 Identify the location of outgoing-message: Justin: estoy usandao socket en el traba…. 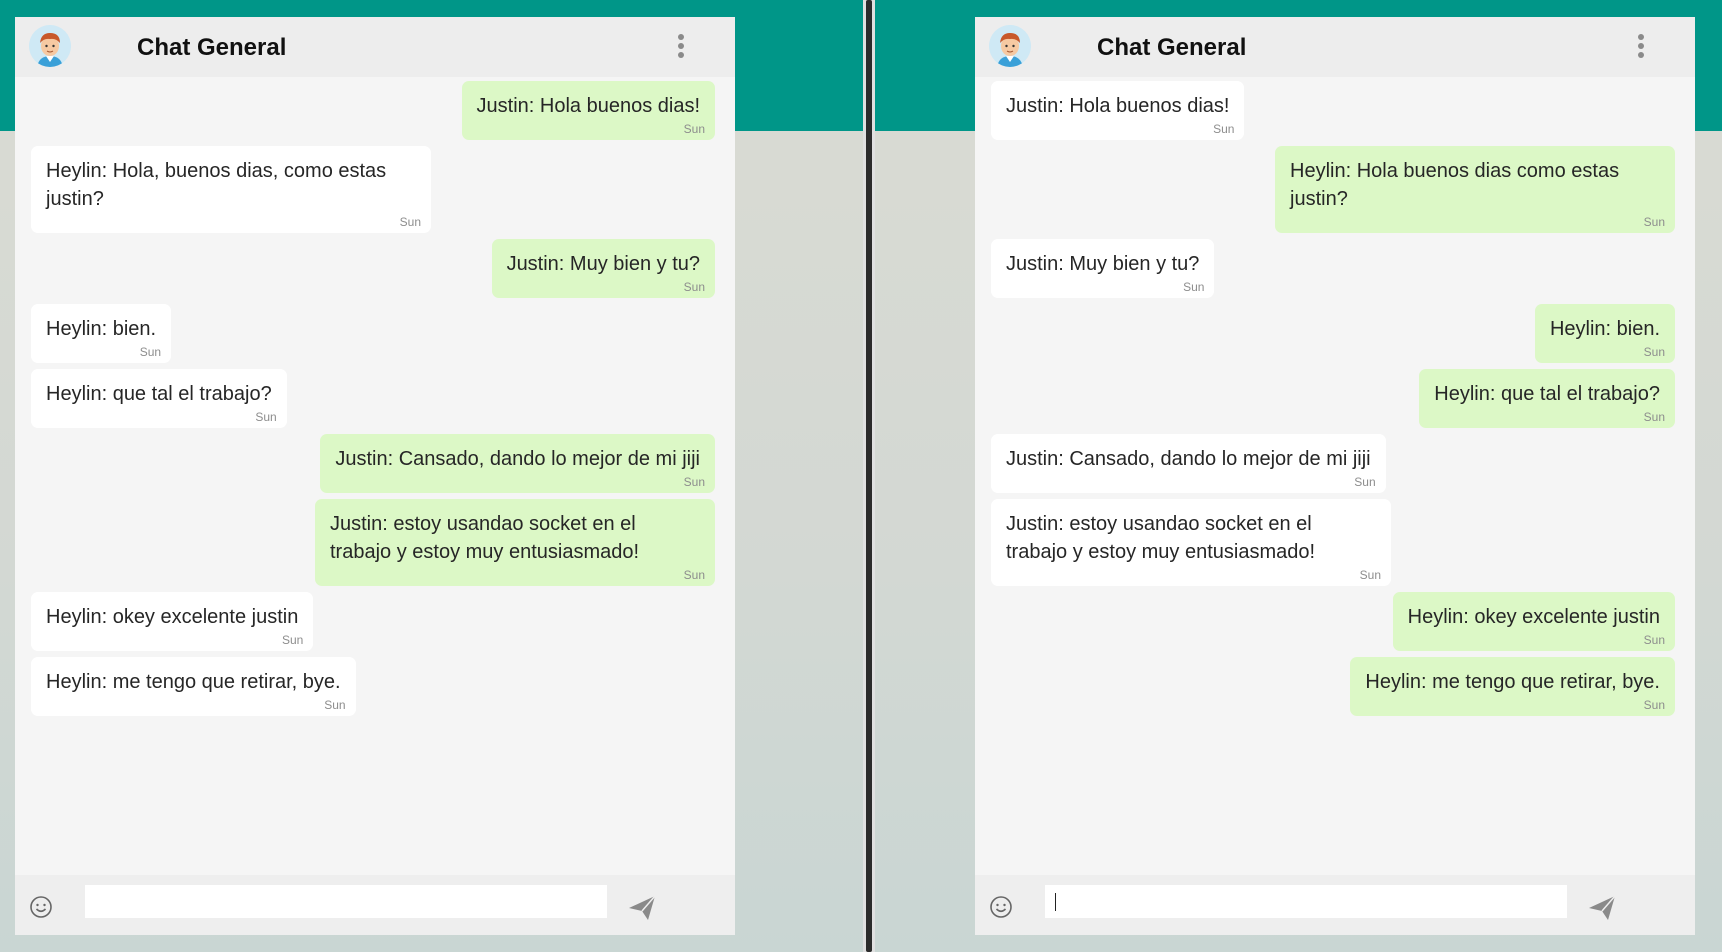
(515, 542).